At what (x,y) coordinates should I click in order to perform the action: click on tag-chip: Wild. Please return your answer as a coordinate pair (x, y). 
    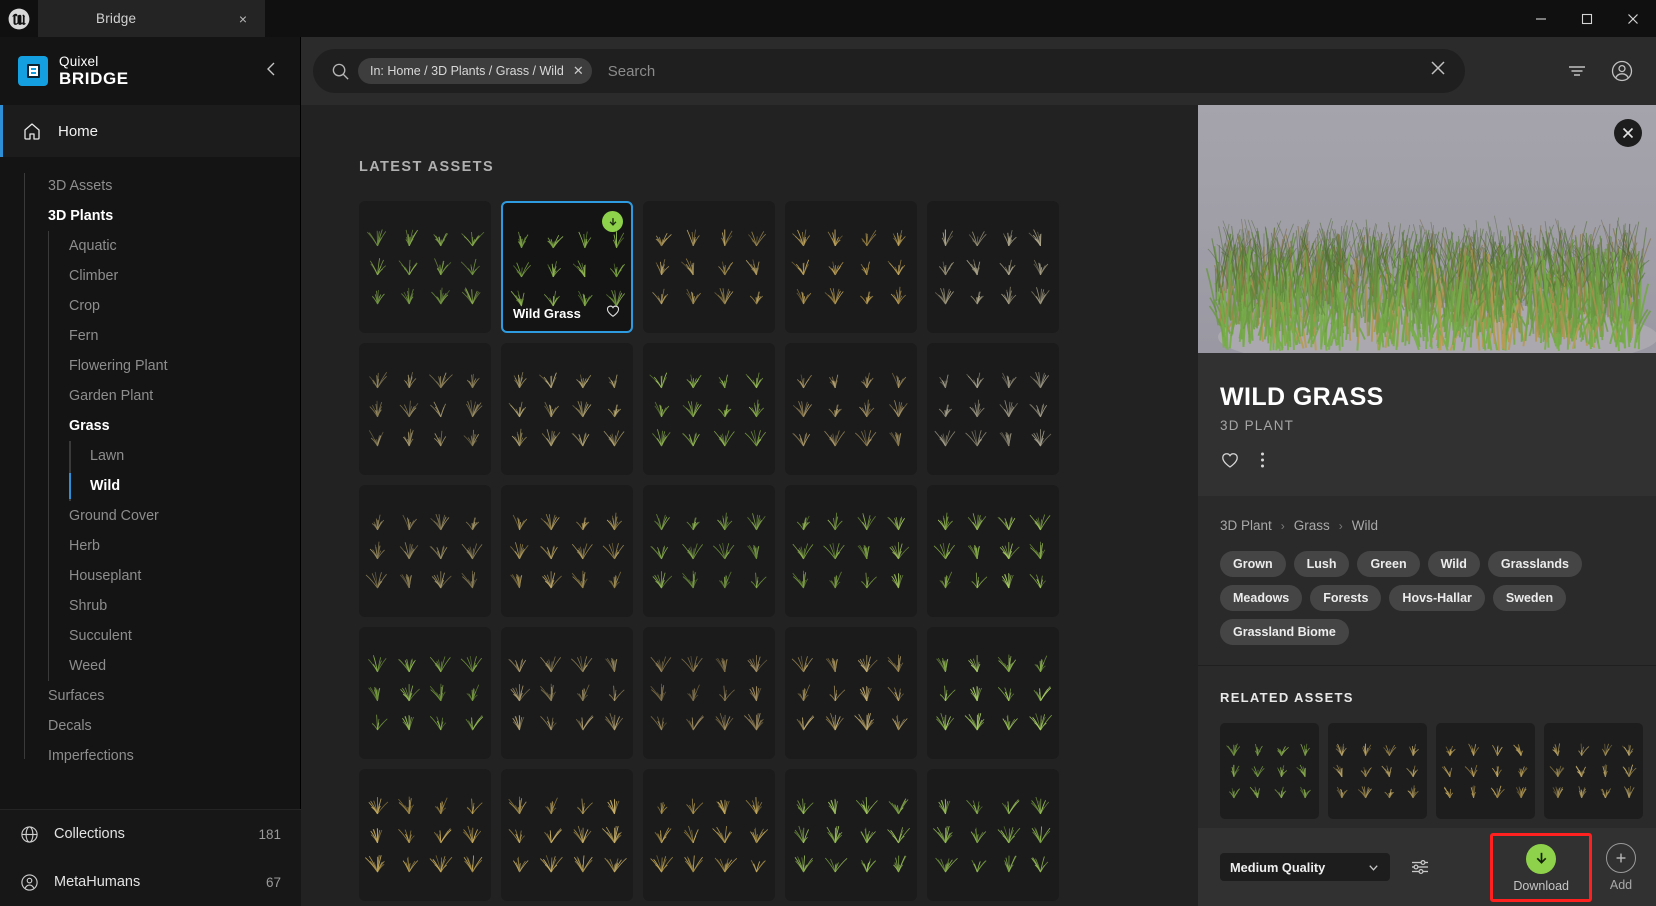
    Looking at the image, I should click on (1453, 564).